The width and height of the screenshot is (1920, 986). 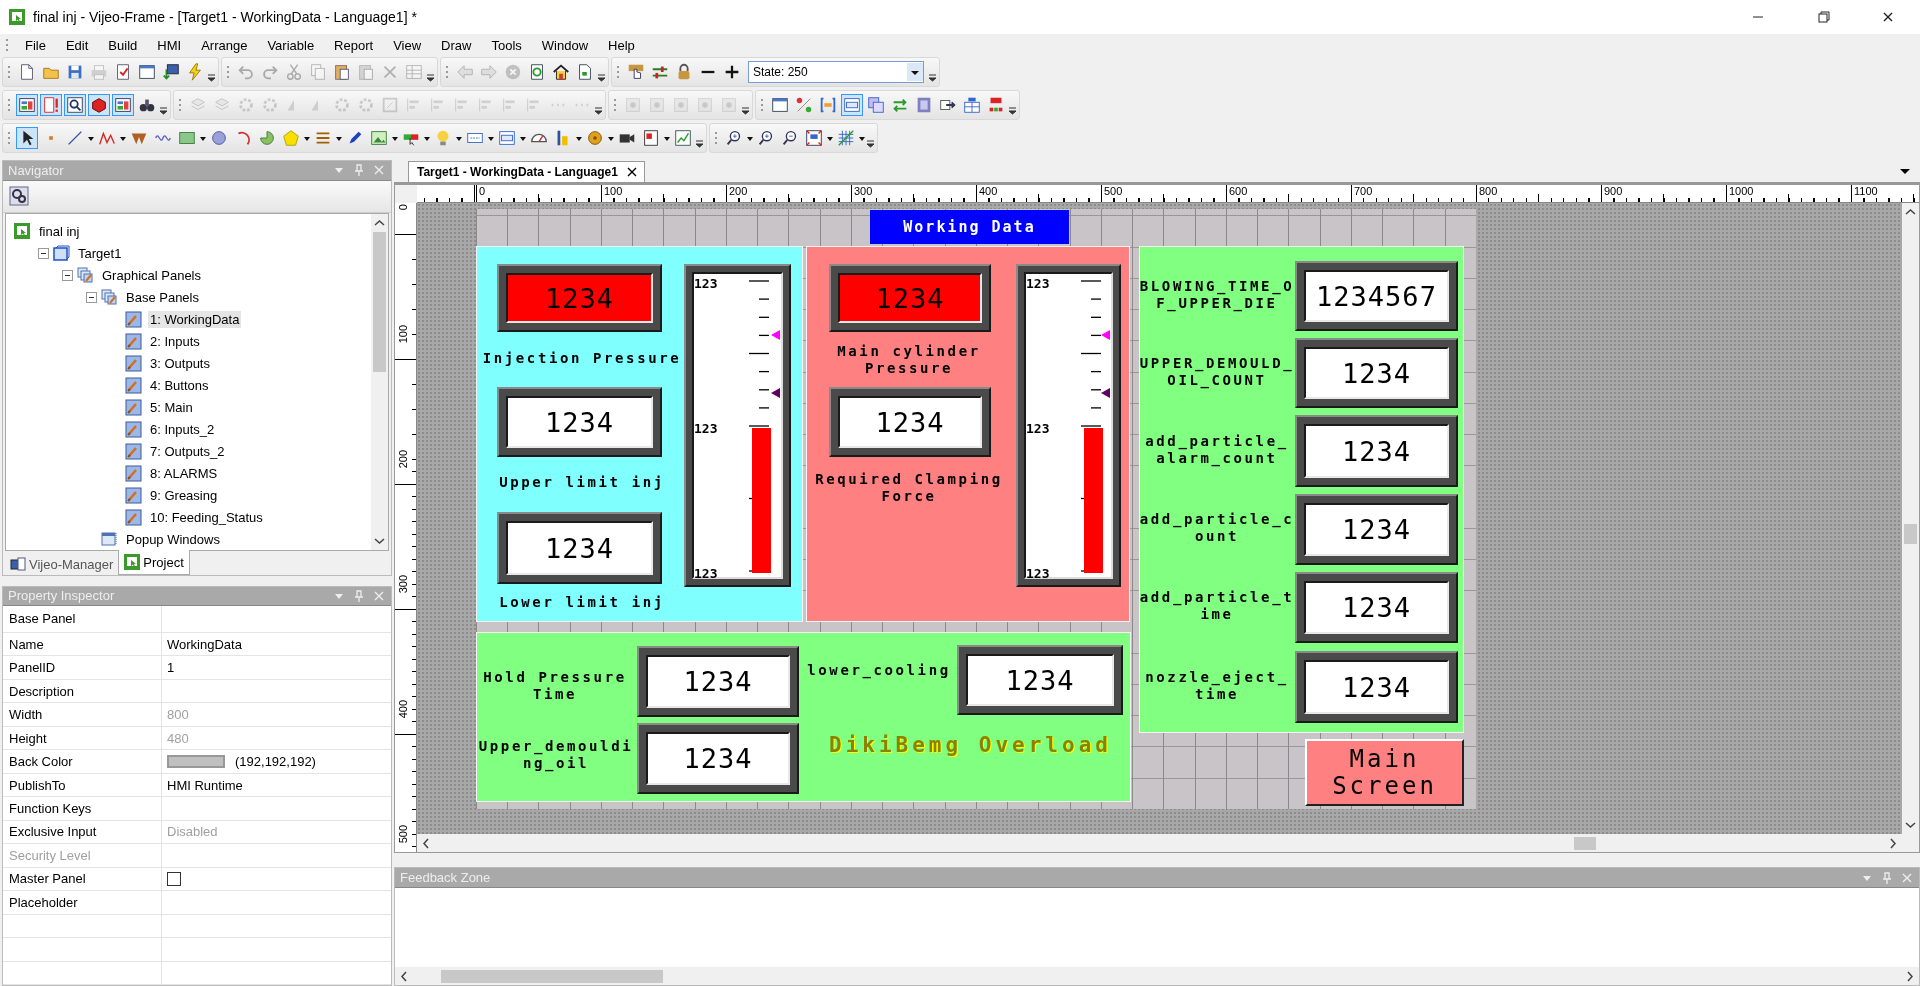 I want to click on menu-item: Report, so click(x=354, y=45).